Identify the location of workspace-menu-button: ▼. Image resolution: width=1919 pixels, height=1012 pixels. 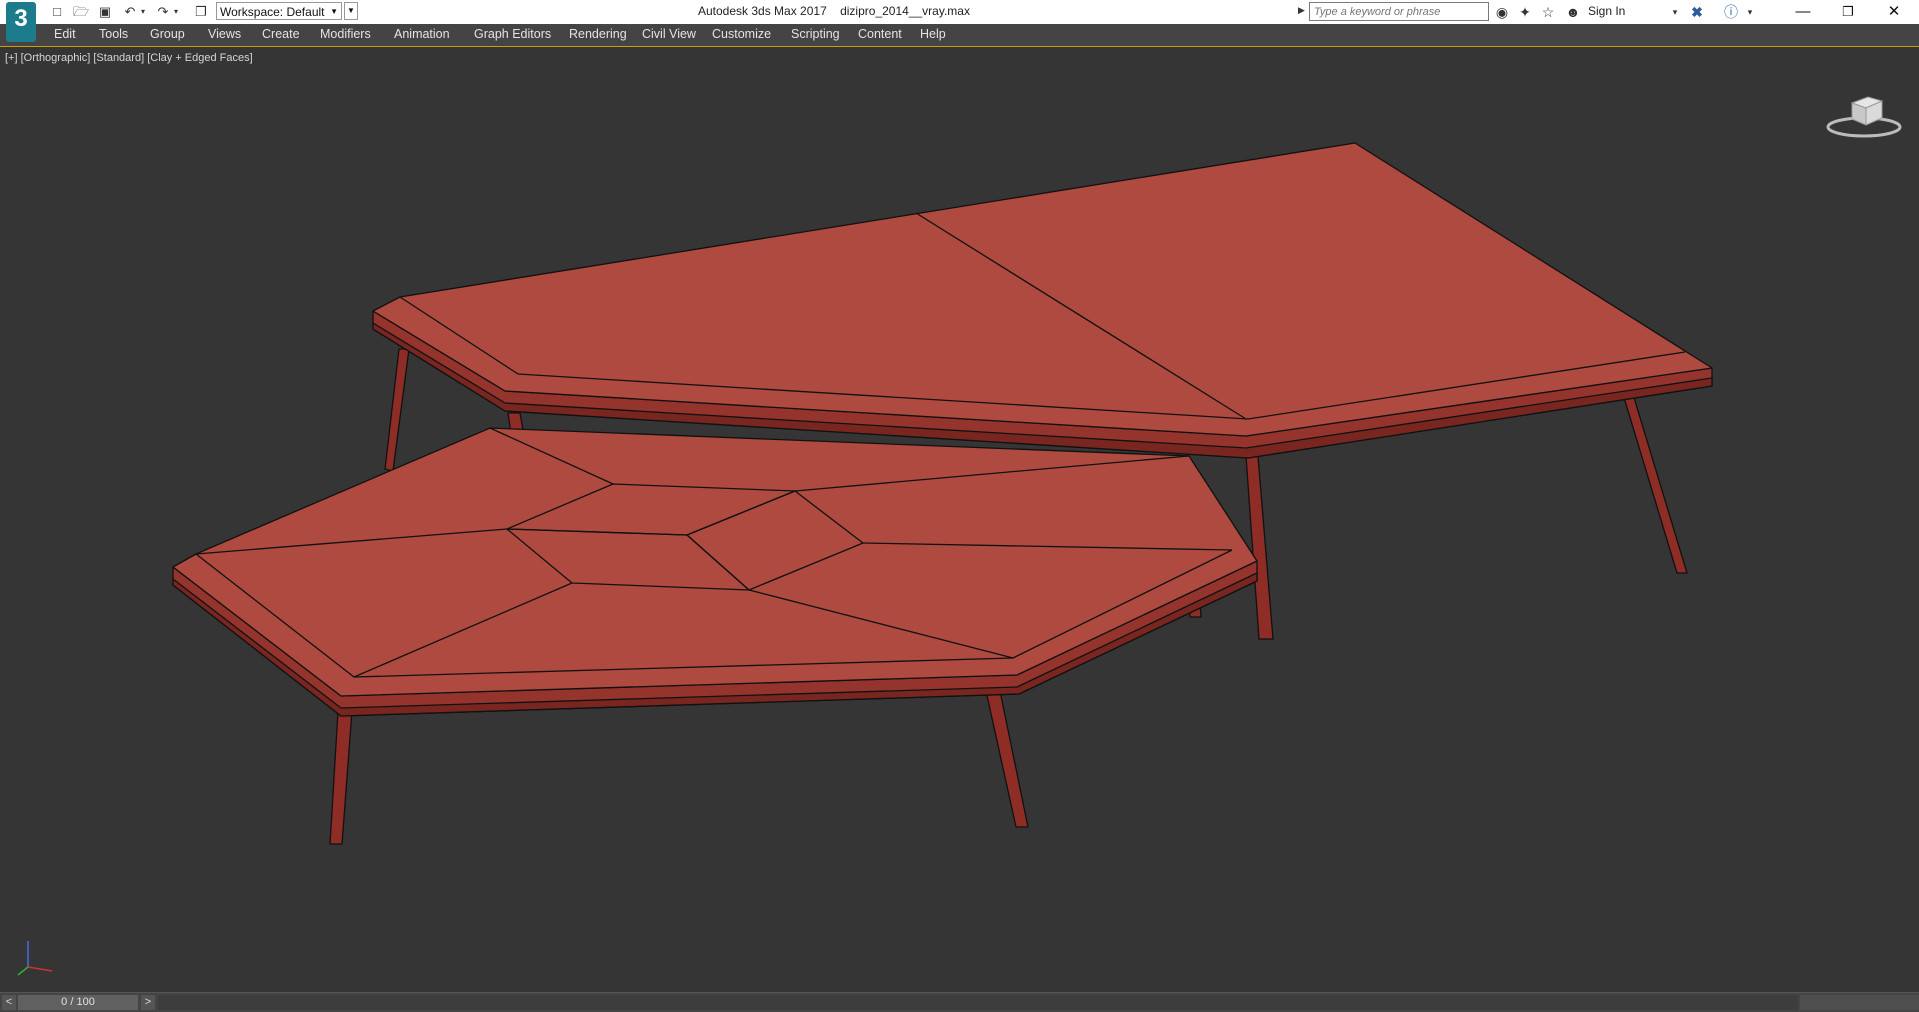
(351, 11).